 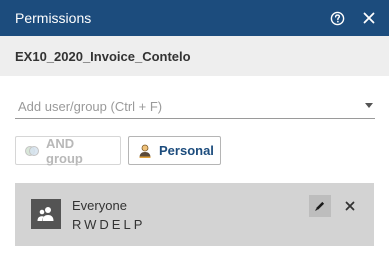 I want to click on remove-button, so click(x=350, y=206).